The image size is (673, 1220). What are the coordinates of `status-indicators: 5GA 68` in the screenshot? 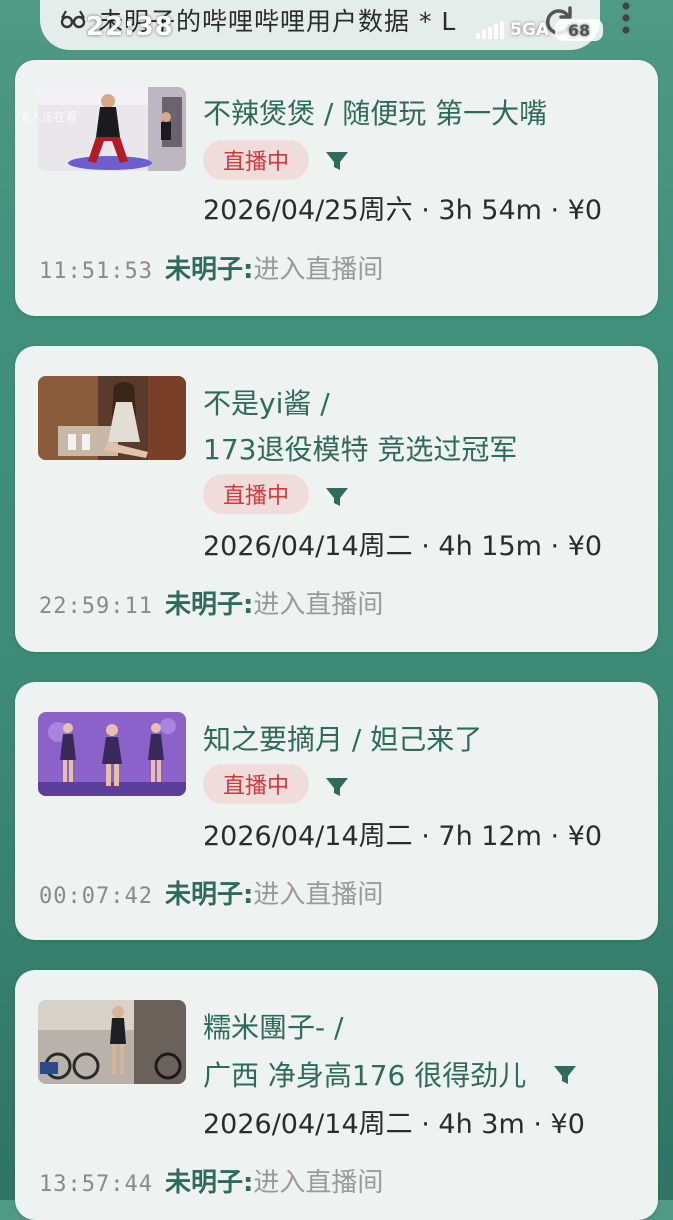 It's located at (539, 30).